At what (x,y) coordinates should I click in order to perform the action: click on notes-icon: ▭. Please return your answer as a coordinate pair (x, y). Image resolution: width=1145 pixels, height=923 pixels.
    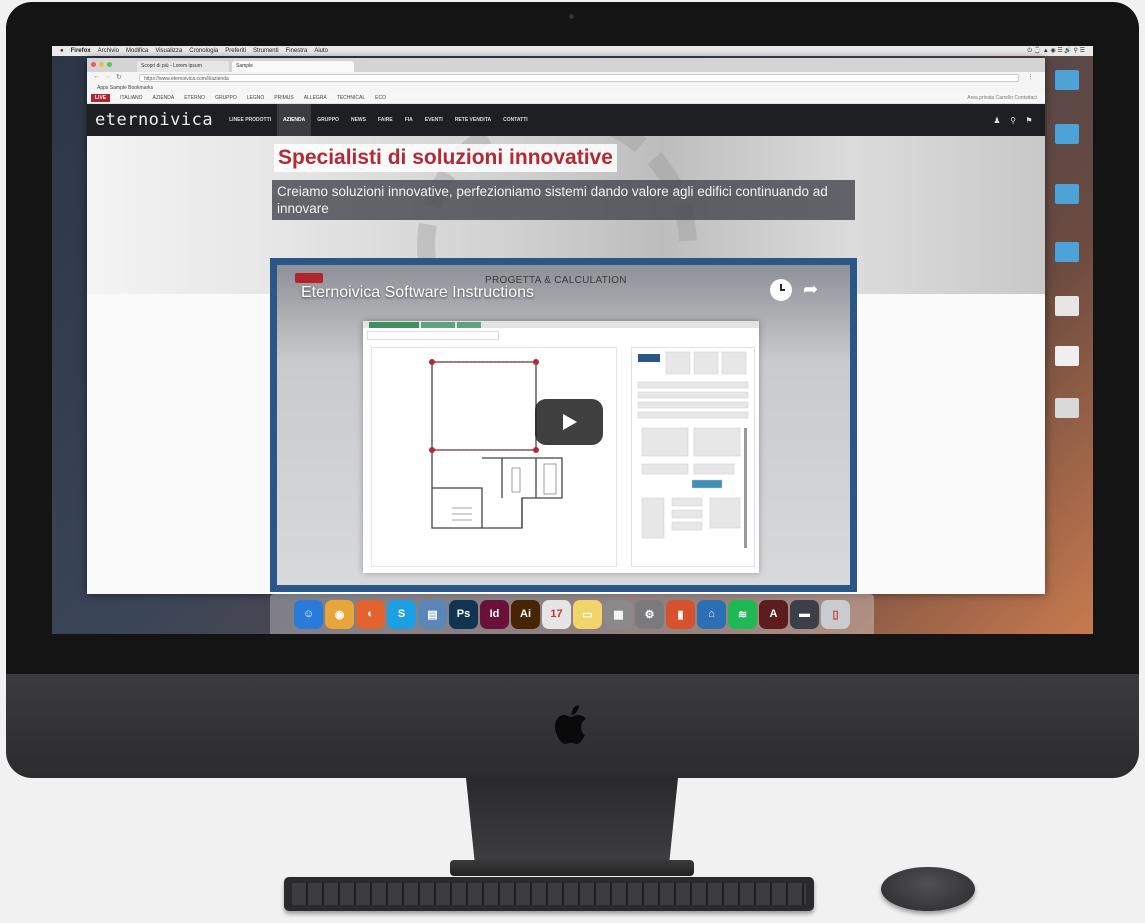
    Looking at the image, I should click on (587, 614).